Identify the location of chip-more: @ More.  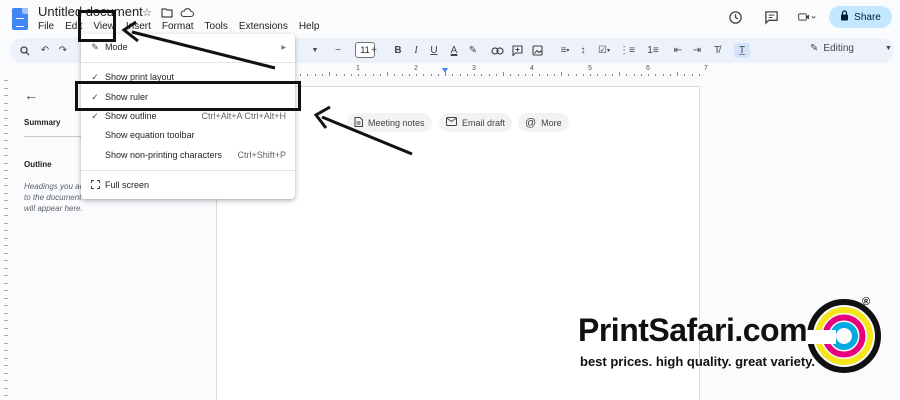
(543, 122).